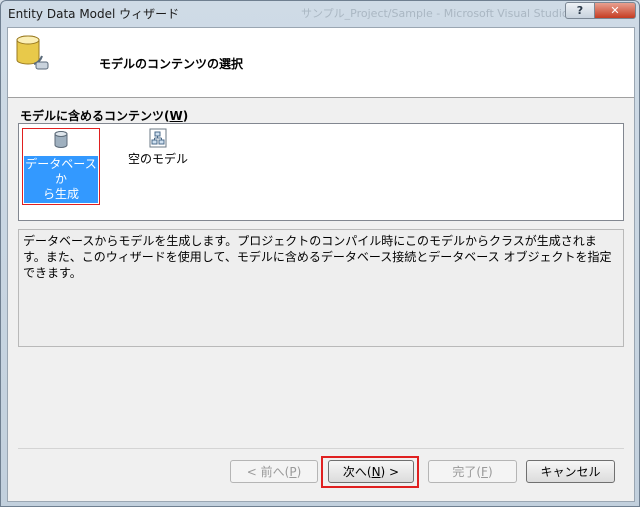 The height and width of the screenshot is (507, 640). I want to click on database-icon, so click(61, 139).